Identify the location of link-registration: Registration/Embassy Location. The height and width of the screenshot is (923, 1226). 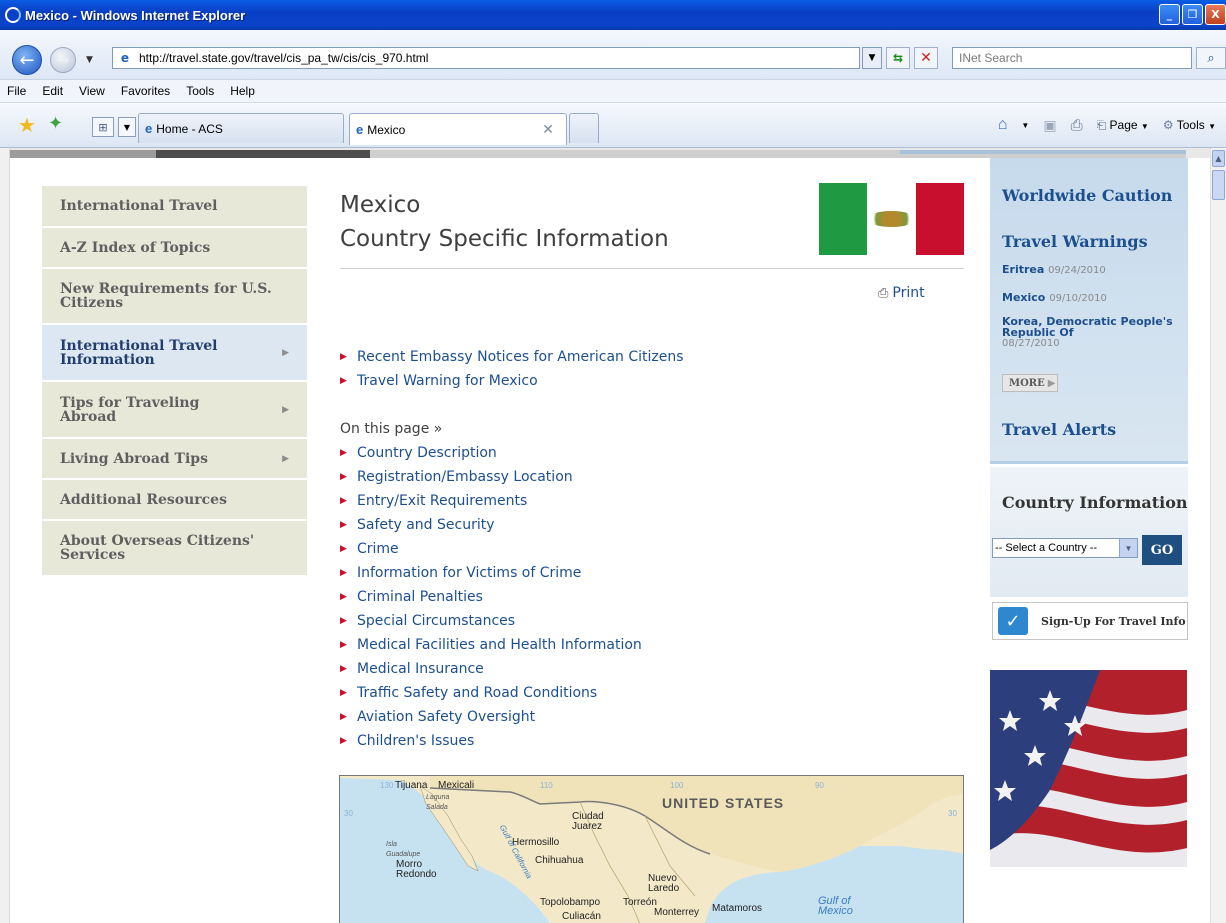
(465, 477).